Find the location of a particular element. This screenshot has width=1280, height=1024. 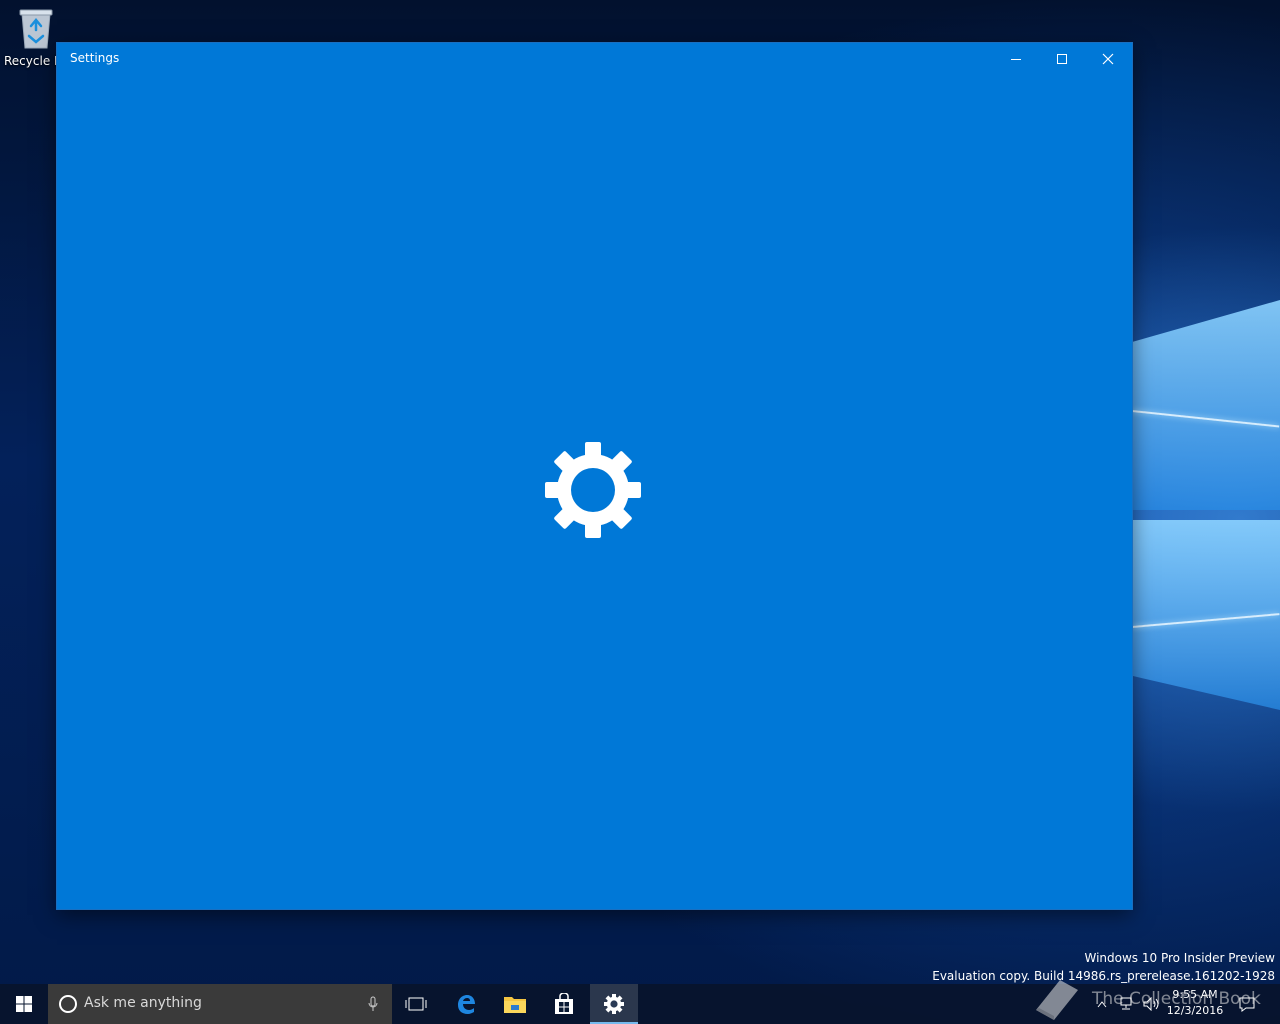

clock-time: 9:55 AM is located at coordinates (1195, 994).